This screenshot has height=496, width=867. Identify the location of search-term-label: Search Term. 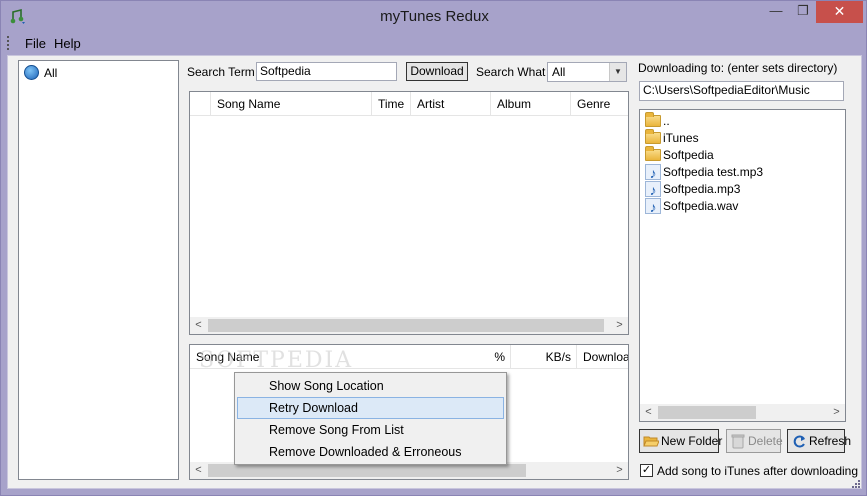
(221, 72).